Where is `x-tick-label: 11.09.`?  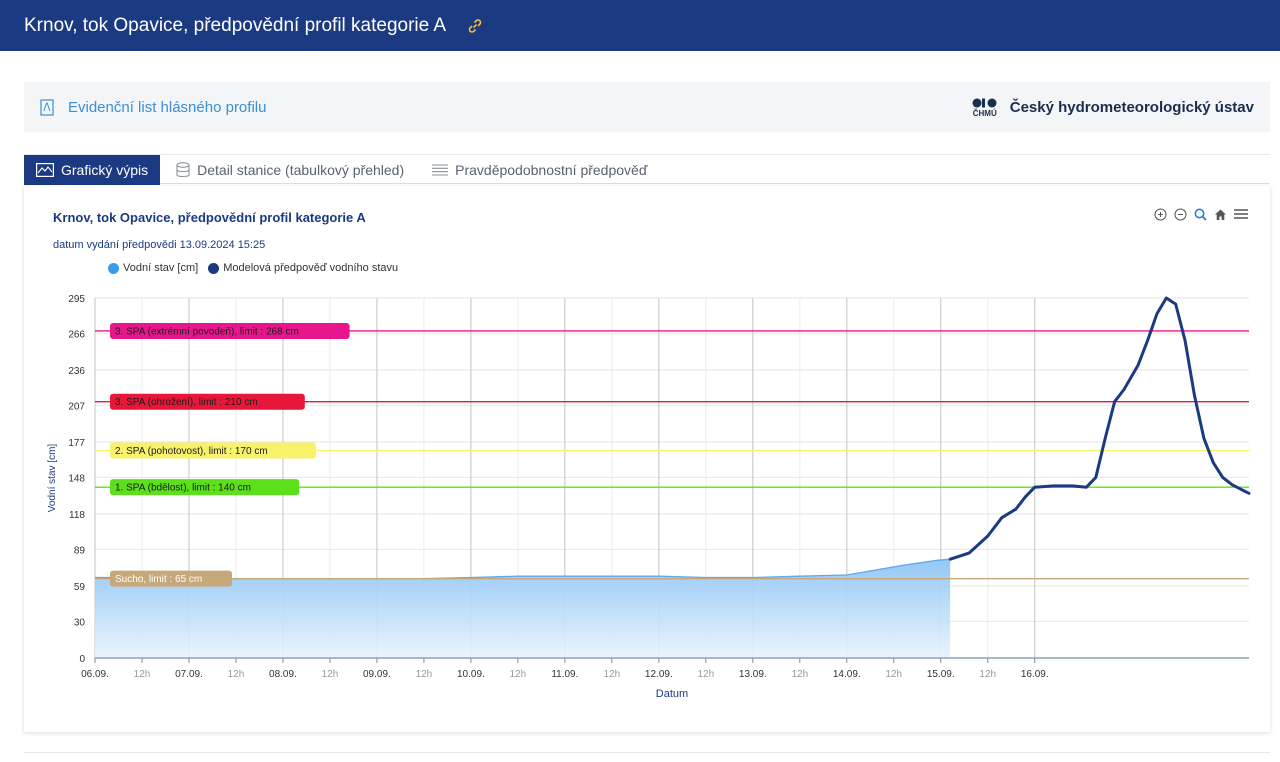 x-tick-label: 11.09. is located at coordinates (564, 674).